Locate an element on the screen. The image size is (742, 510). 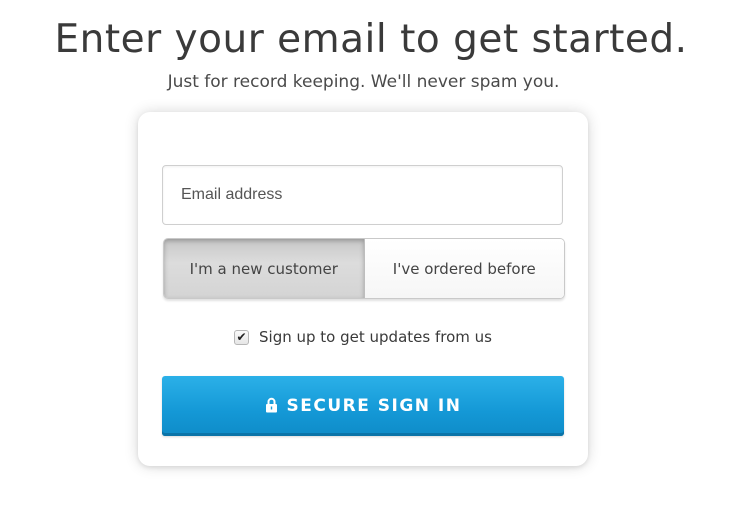
newsletter-checkbox: ✔ is located at coordinates (242, 337).